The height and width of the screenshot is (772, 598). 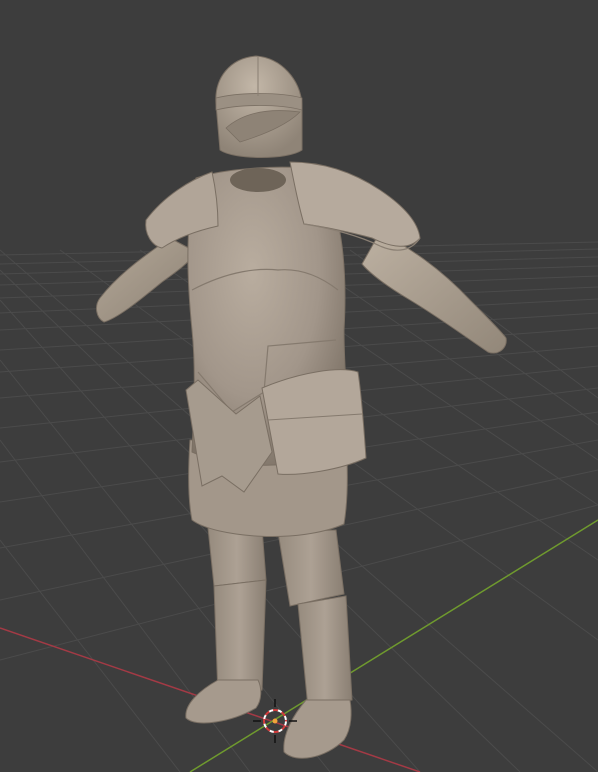 I want to click on right-leg, so click(x=315, y=644).